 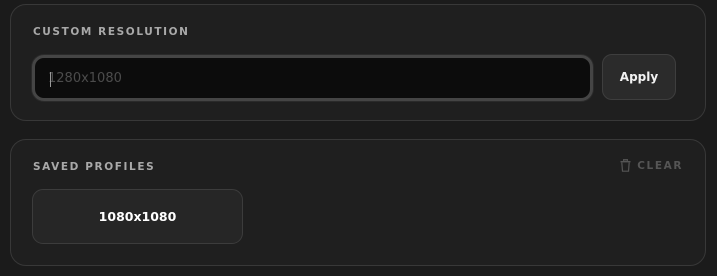 What do you see at coordinates (94, 167) in the screenshot?
I see `saved-profiles-title: SAVED PROFILES` at bounding box center [94, 167].